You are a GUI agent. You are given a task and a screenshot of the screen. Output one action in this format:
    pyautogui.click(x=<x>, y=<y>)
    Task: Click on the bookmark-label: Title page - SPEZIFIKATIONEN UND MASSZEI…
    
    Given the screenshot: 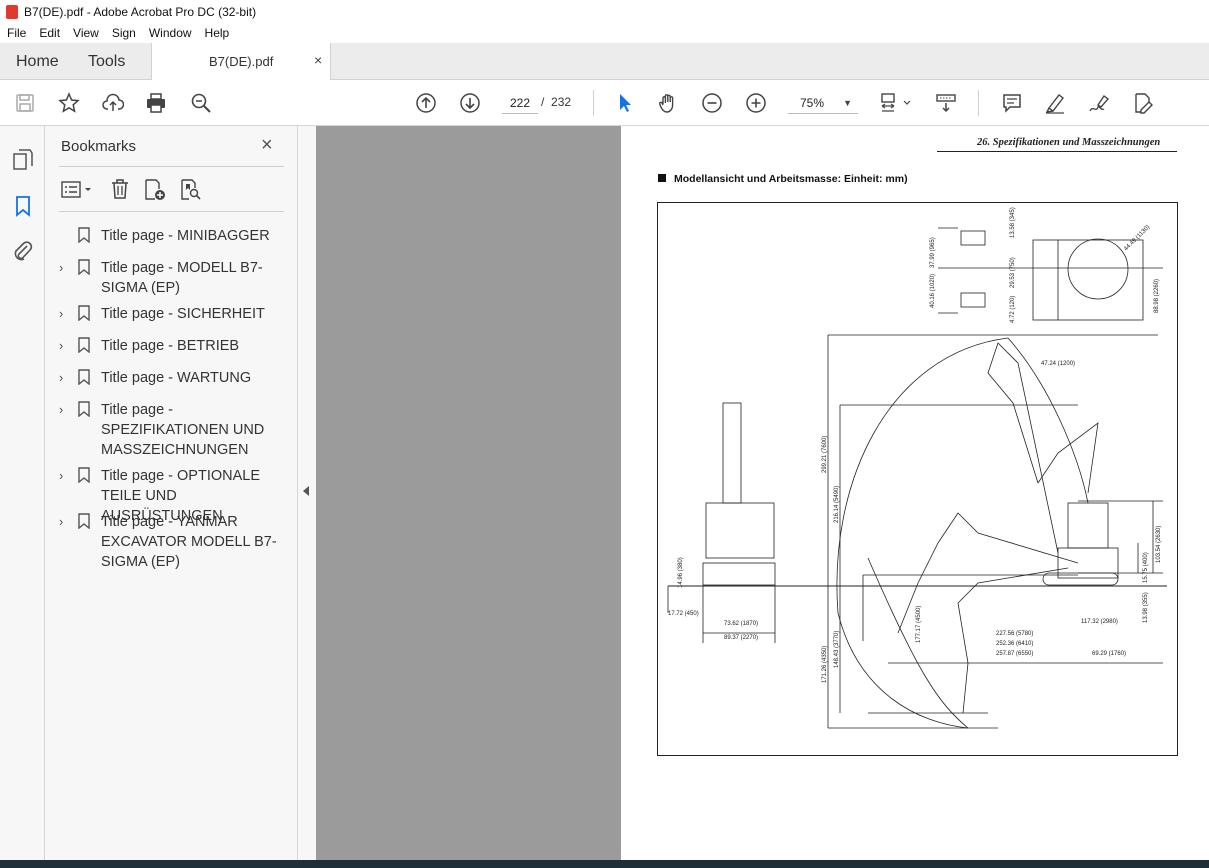 What is the action you would take?
    pyautogui.click(x=183, y=430)
    